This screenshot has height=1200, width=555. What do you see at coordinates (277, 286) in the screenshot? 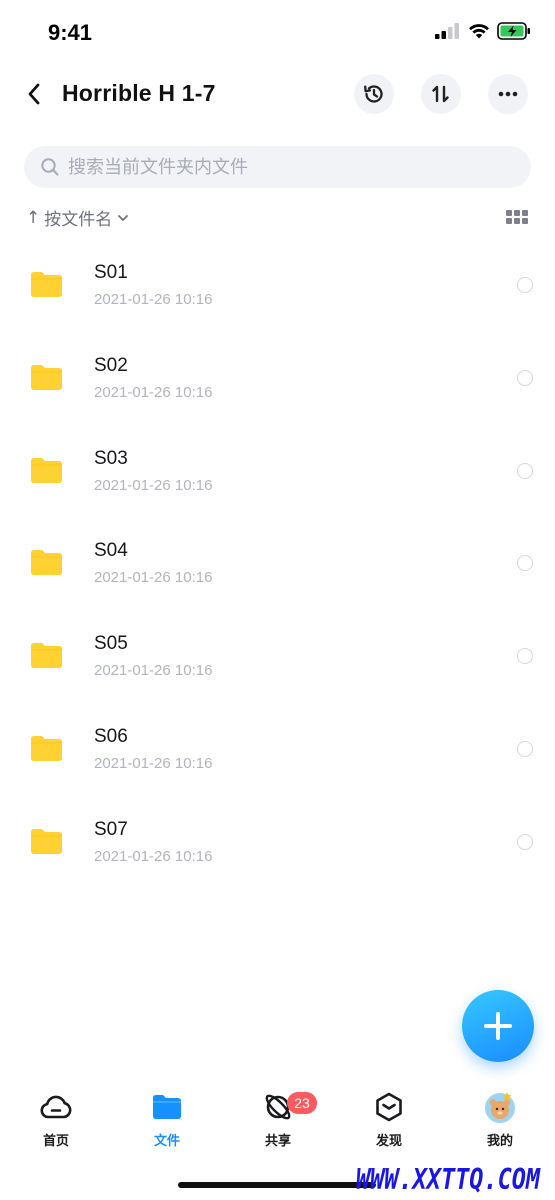
I see `list-item: S01 2021-01-26 10:16` at bounding box center [277, 286].